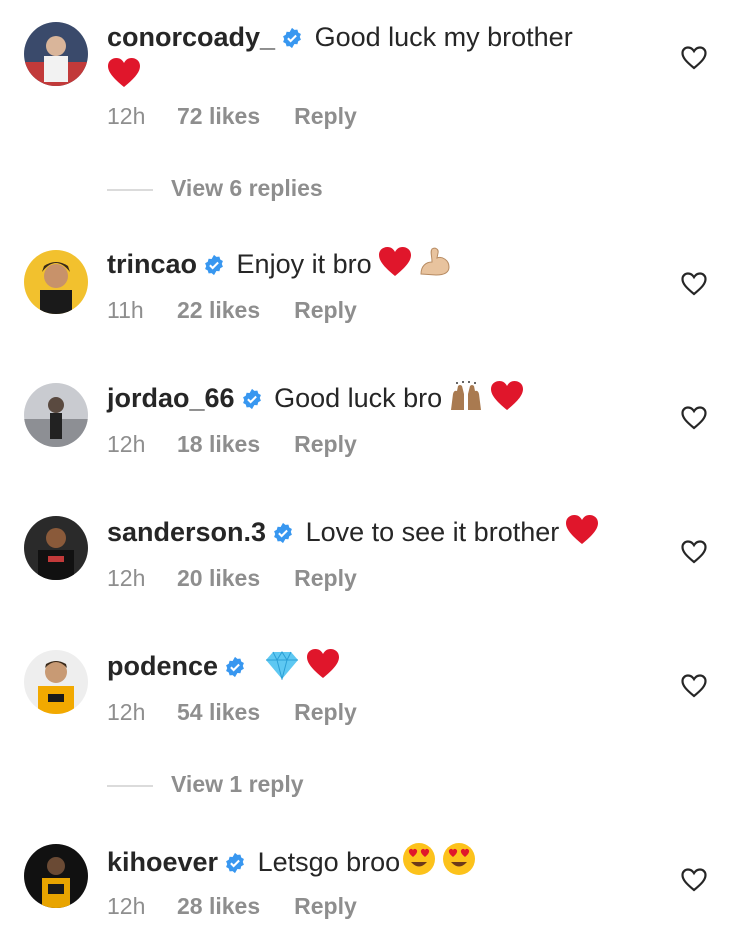  What do you see at coordinates (162, 862) in the screenshot?
I see `username: kihoever` at bounding box center [162, 862].